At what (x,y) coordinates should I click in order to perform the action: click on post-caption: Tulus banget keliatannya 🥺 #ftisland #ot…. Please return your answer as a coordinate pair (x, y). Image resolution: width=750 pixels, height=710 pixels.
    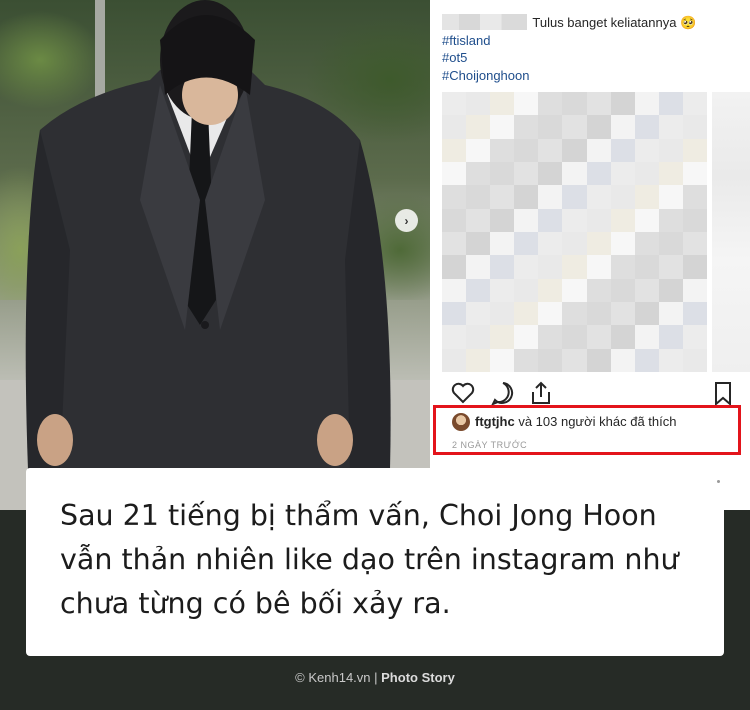
    Looking at the image, I should click on (592, 49).